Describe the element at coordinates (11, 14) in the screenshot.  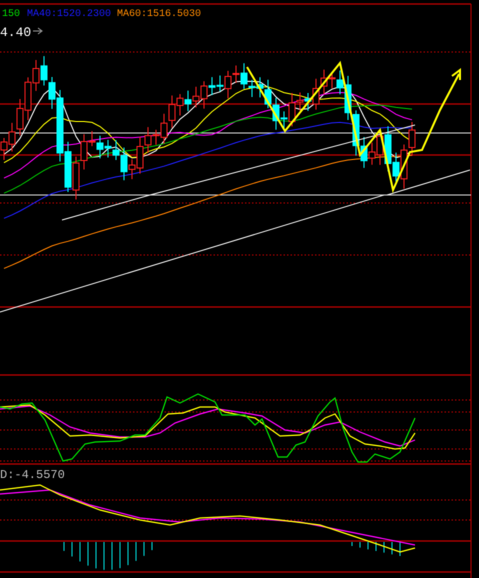
I see `legend-text: 150` at that location.